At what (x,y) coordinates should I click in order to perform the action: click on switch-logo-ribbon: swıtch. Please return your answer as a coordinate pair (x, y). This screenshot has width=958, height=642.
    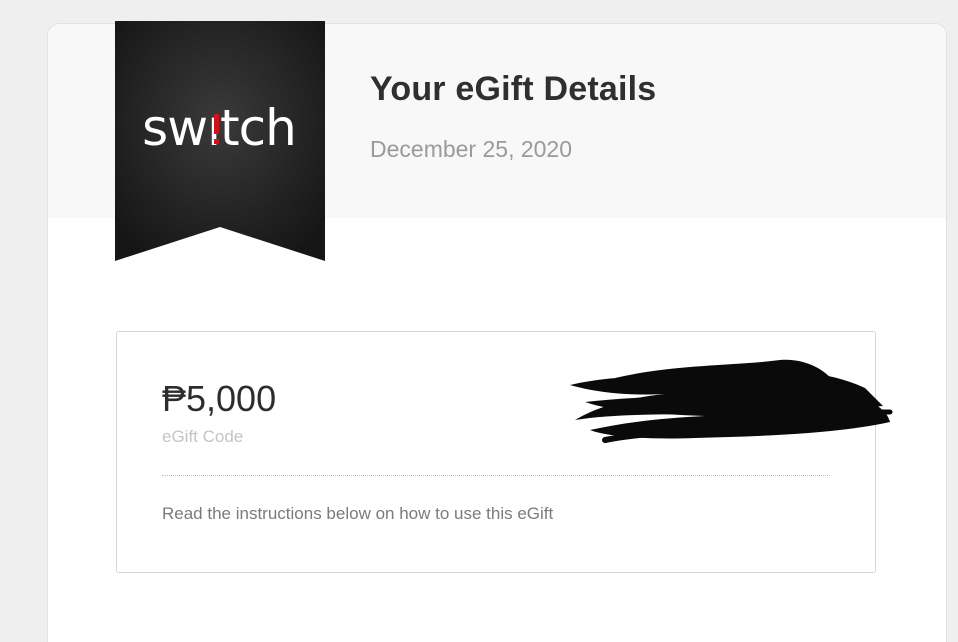
    Looking at the image, I should click on (220, 141).